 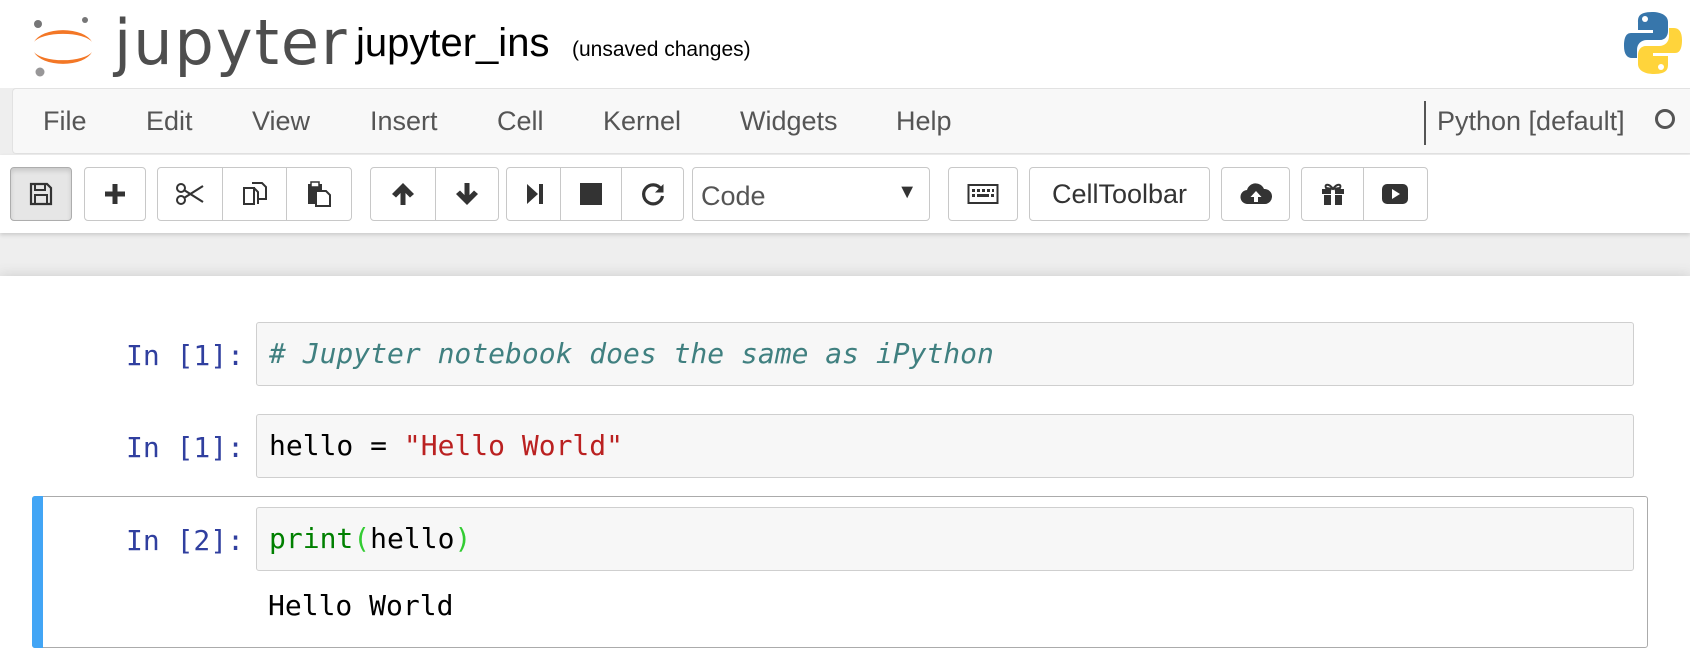 I want to click on copy-button, so click(x=254, y=194).